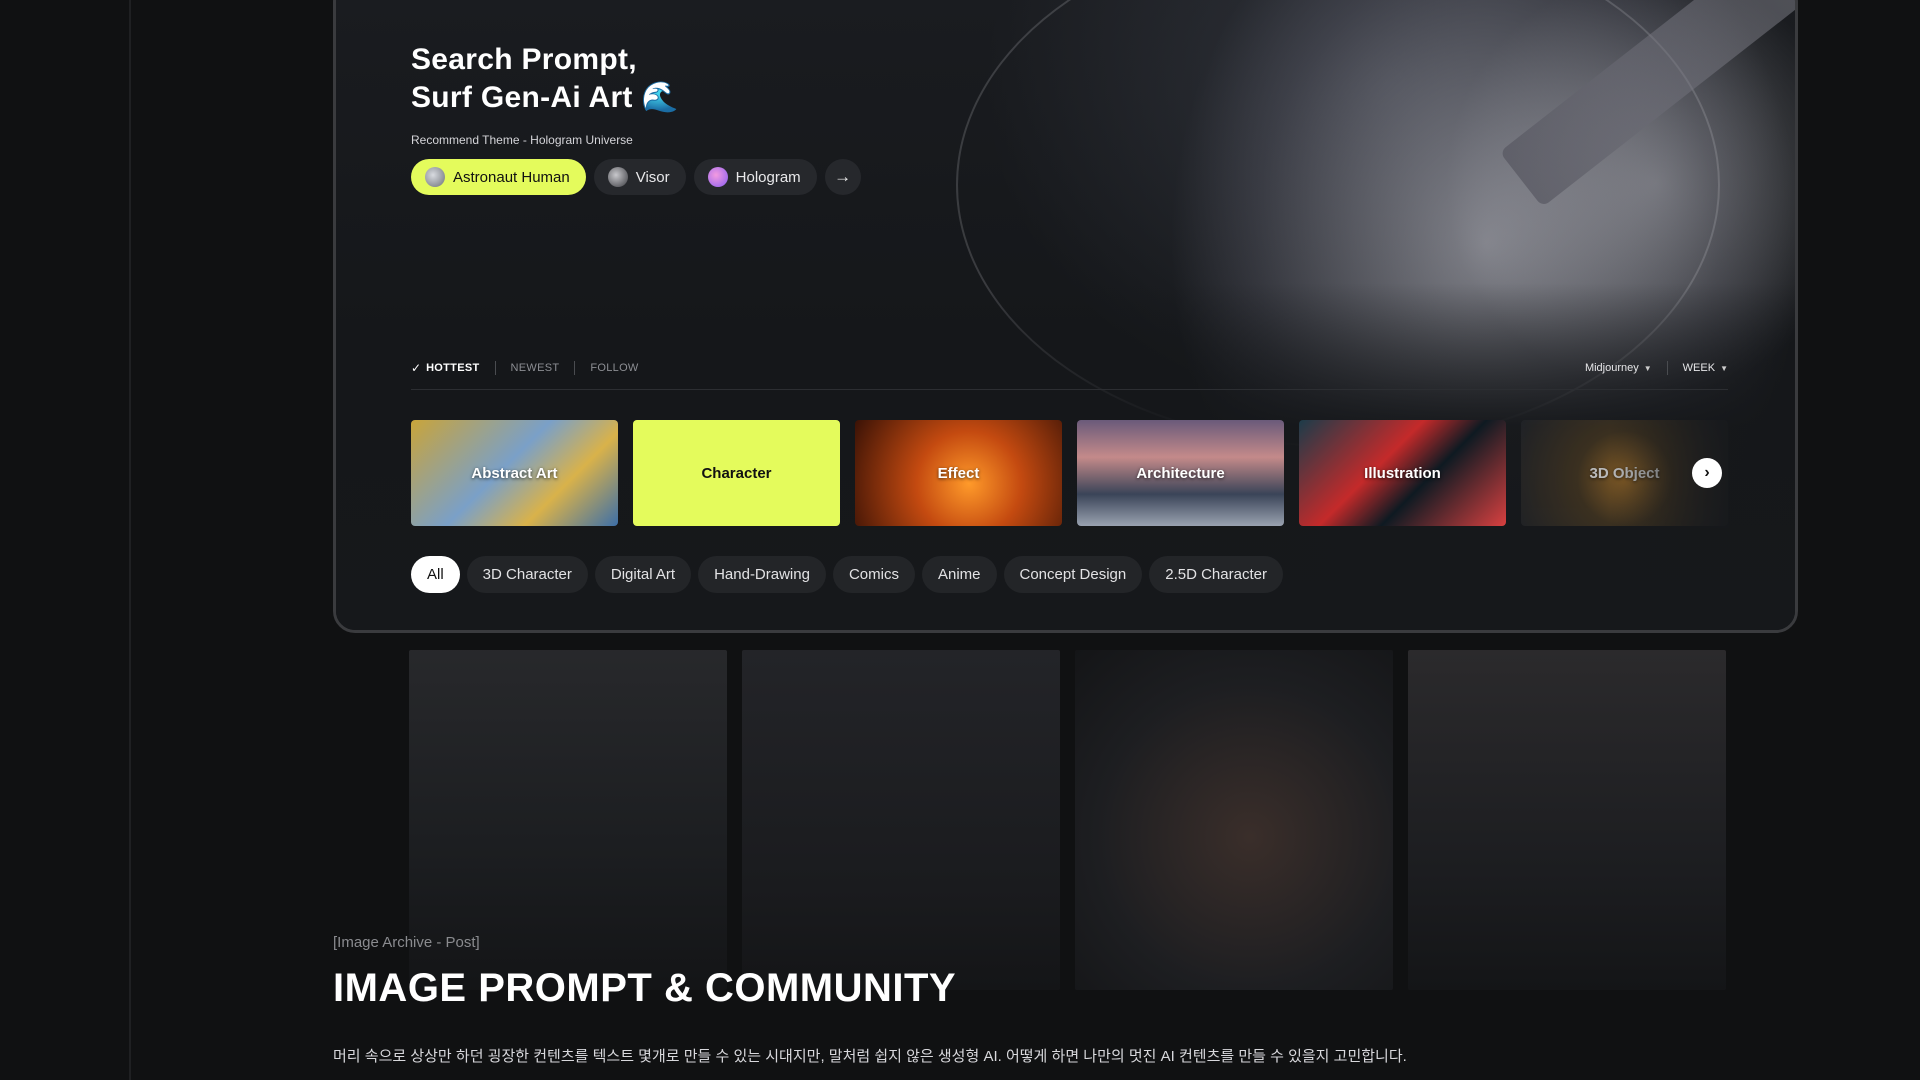 The height and width of the screenshot is (1080, 1920). I want to click on period-dropdown: WEEK ▼, so click(1705, 368).